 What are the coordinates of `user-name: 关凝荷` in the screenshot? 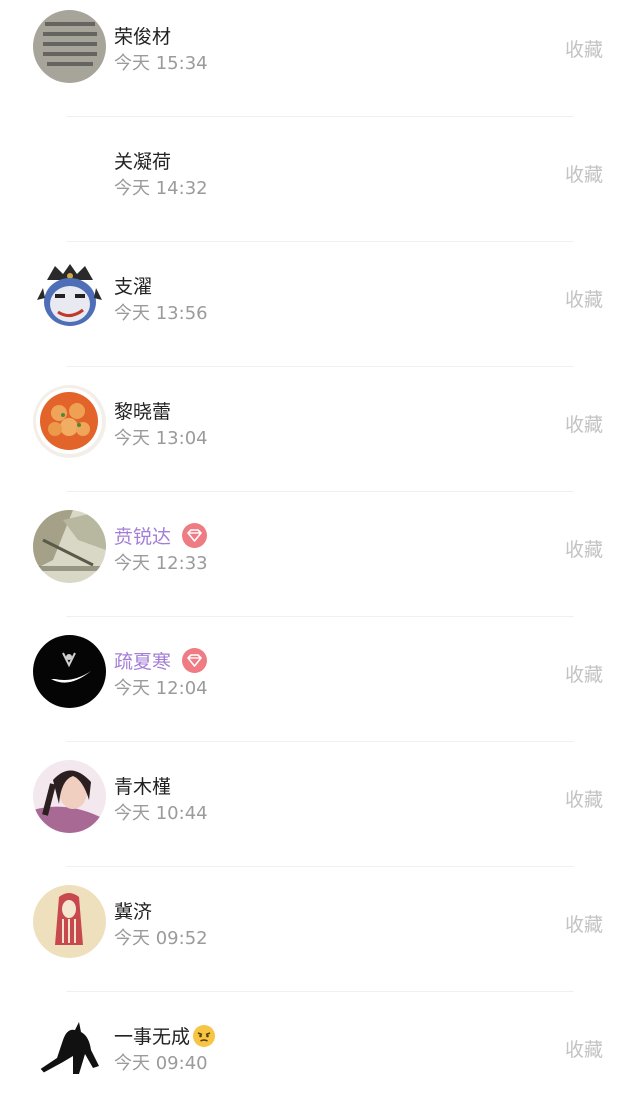 It's located at (143, 162).